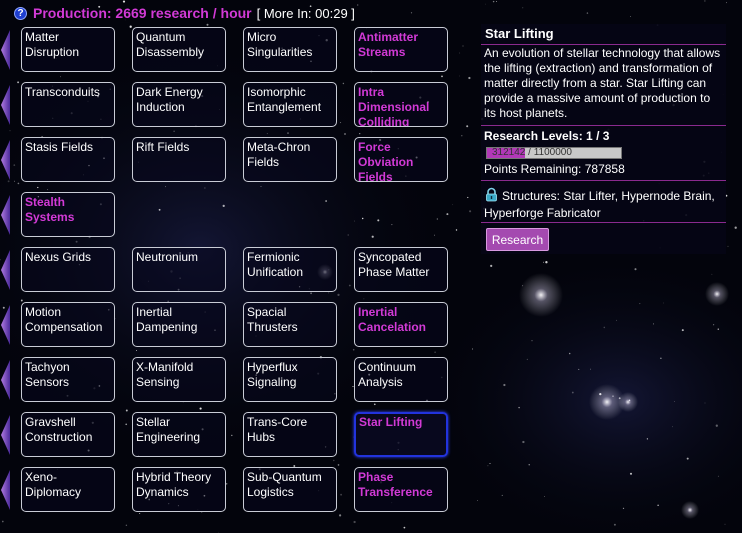 This screenshot has height=533, width=742. What do you see at coordinates (401, 434) in the screenshot?
I see `research-tile: Star Lifting` at bounding box center [401, 434].